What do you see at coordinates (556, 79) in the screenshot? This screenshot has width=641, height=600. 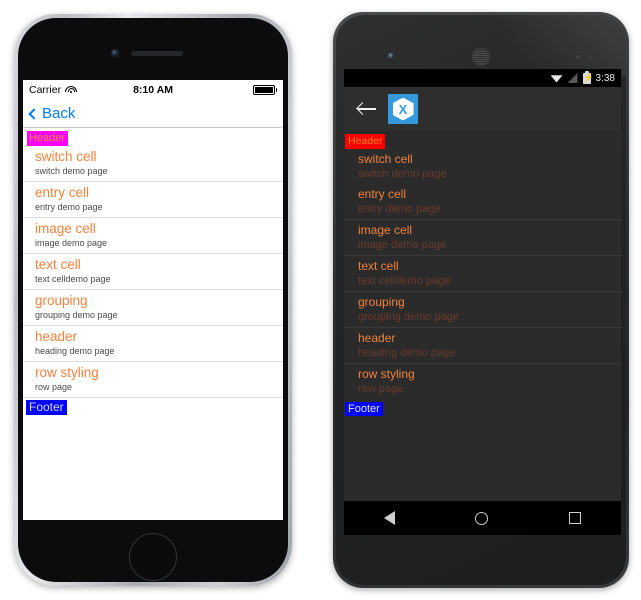 I see `wifi-icon` at bounding box center [556, 79].